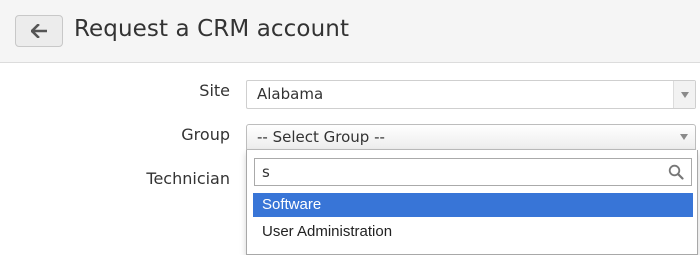 This screenshot has width=700, height=255. What do you see at coordinates (473, 205) in the screenshot?
I see `dropdown-option-software: Software` at bounding box center [473, 205].